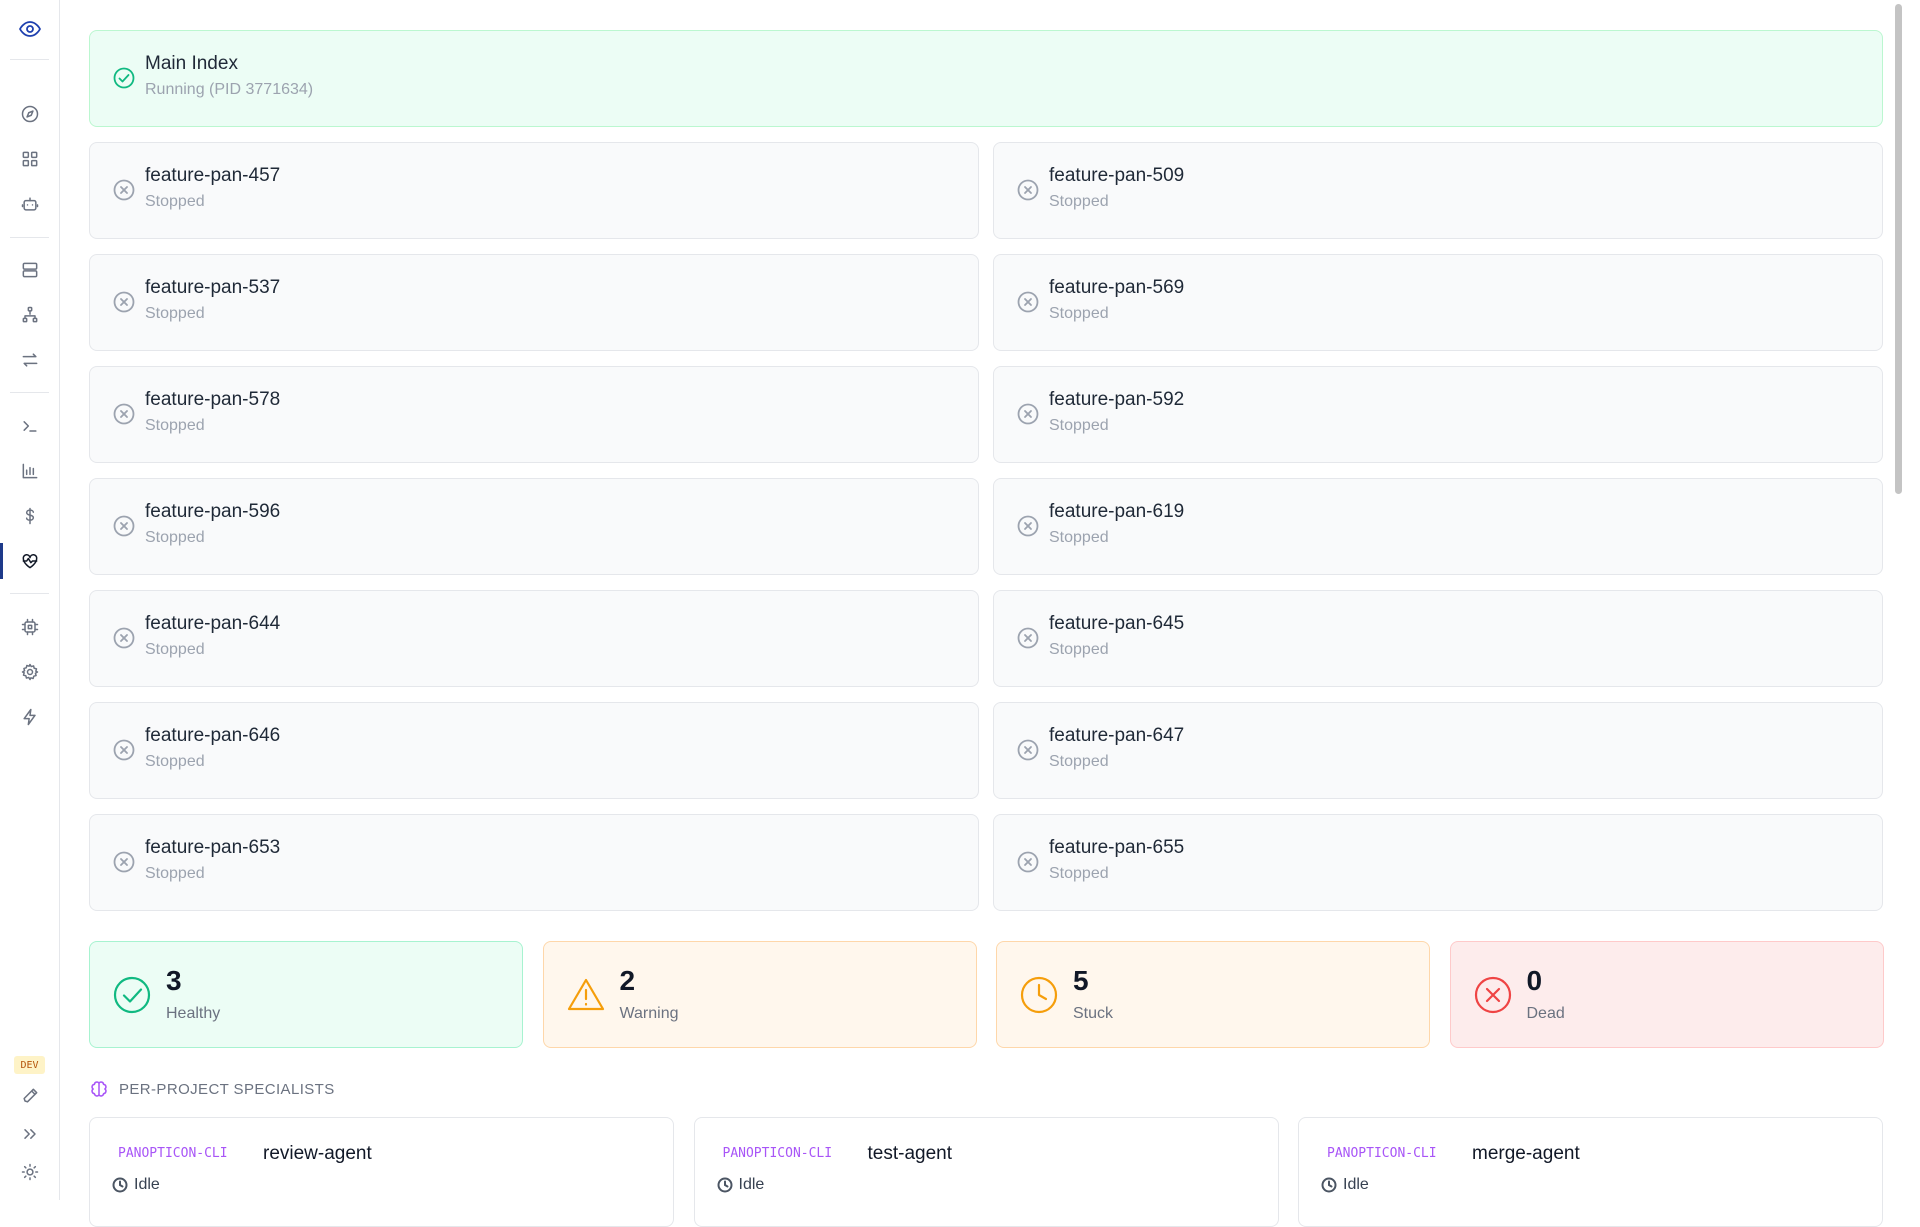 This screenshot has width=1920, height=1227. Describe the element at coordinates (1081, 980) in the screenshot. I see `stat-value: 5` at that location.